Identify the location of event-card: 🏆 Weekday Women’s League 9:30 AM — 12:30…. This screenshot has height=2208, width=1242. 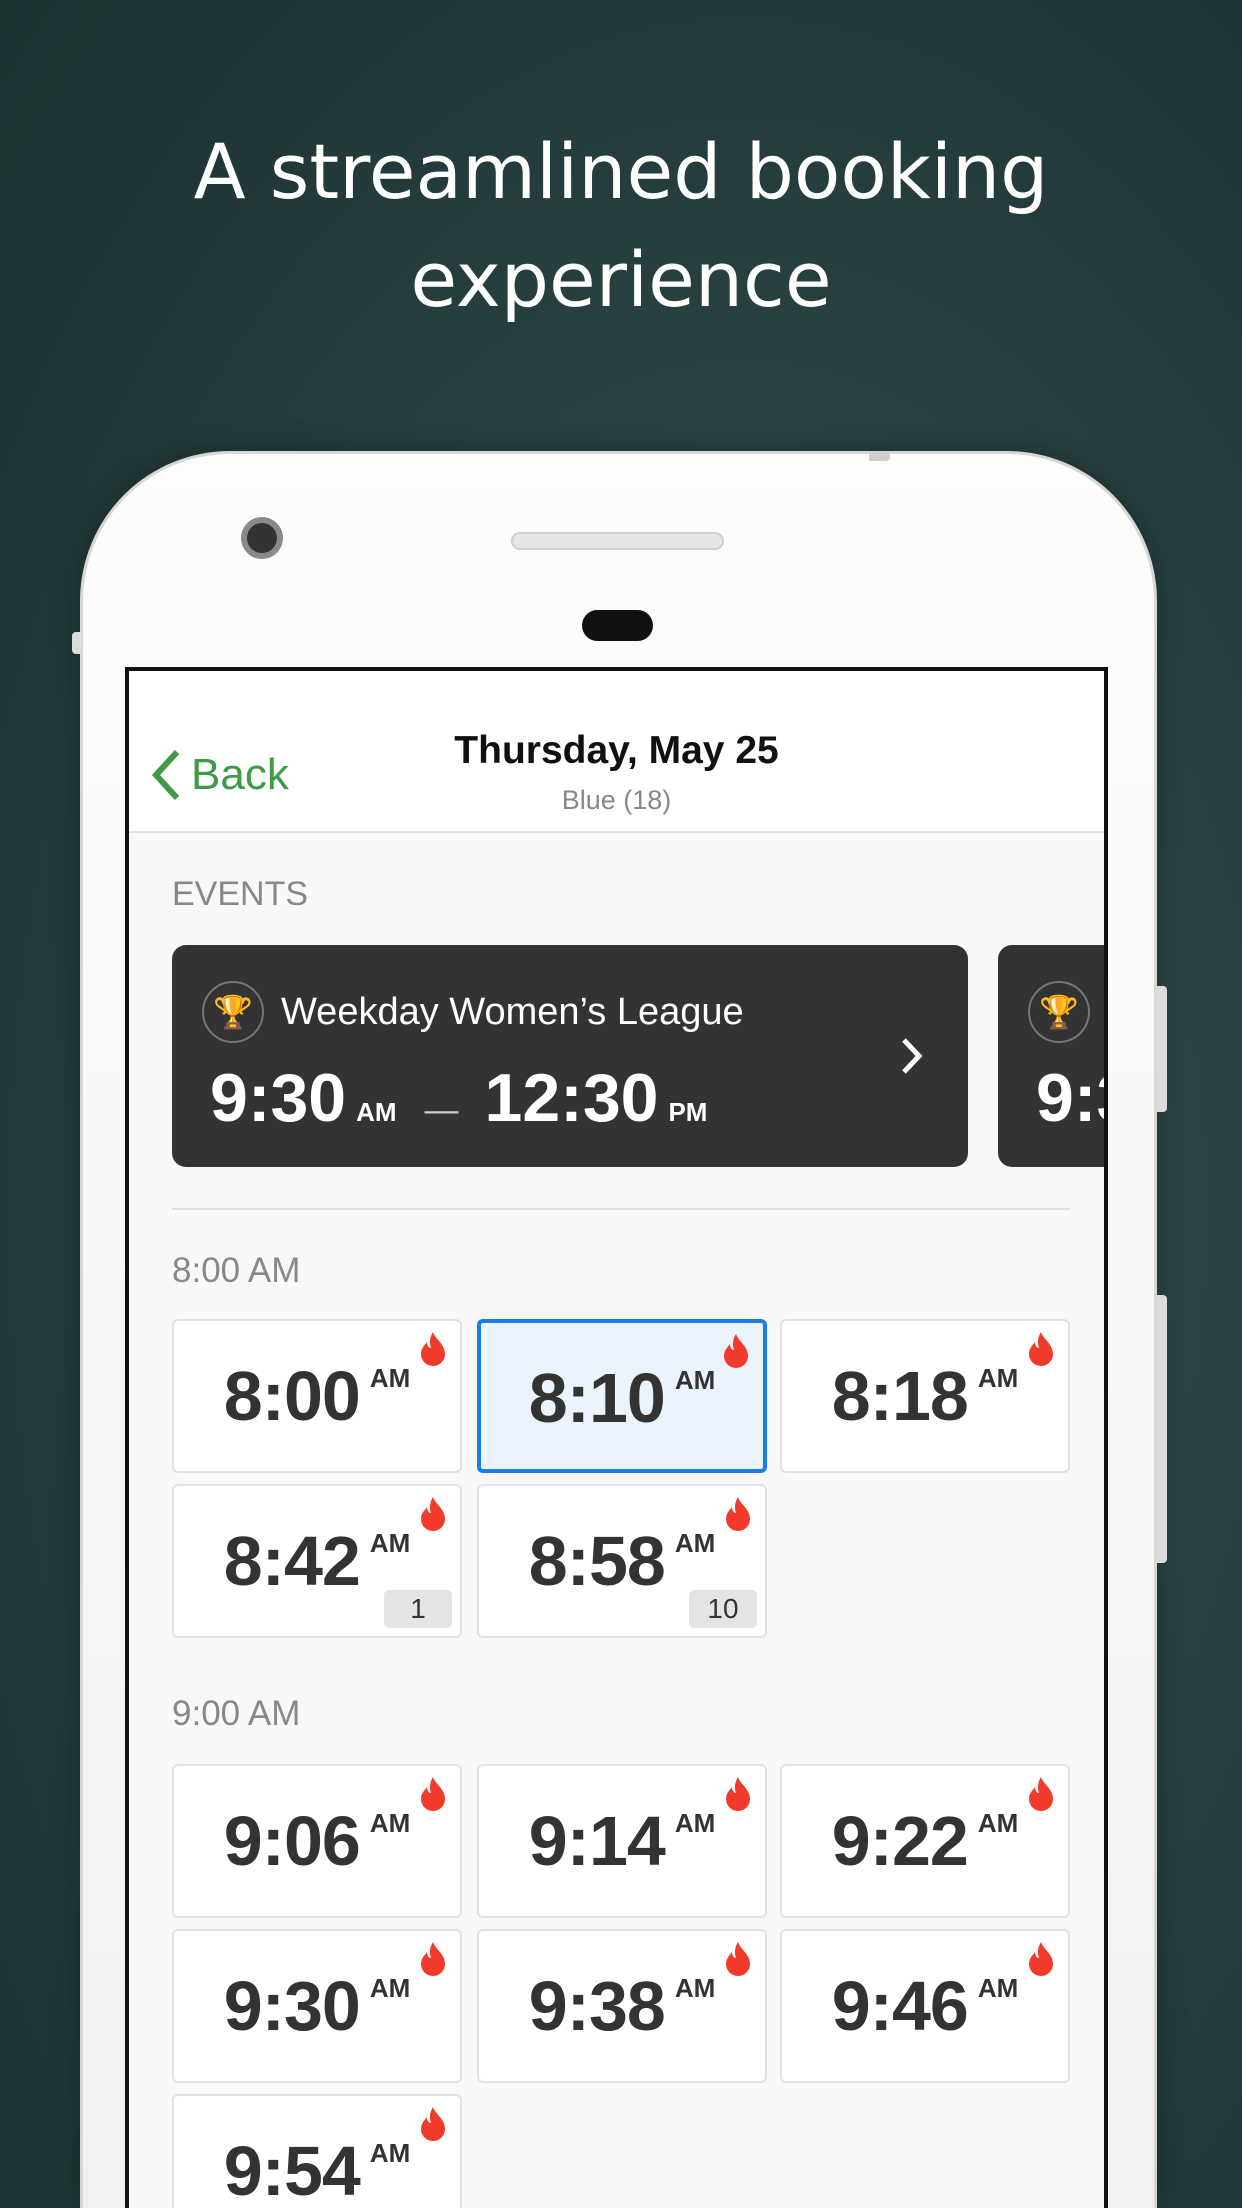
(570, 1056).